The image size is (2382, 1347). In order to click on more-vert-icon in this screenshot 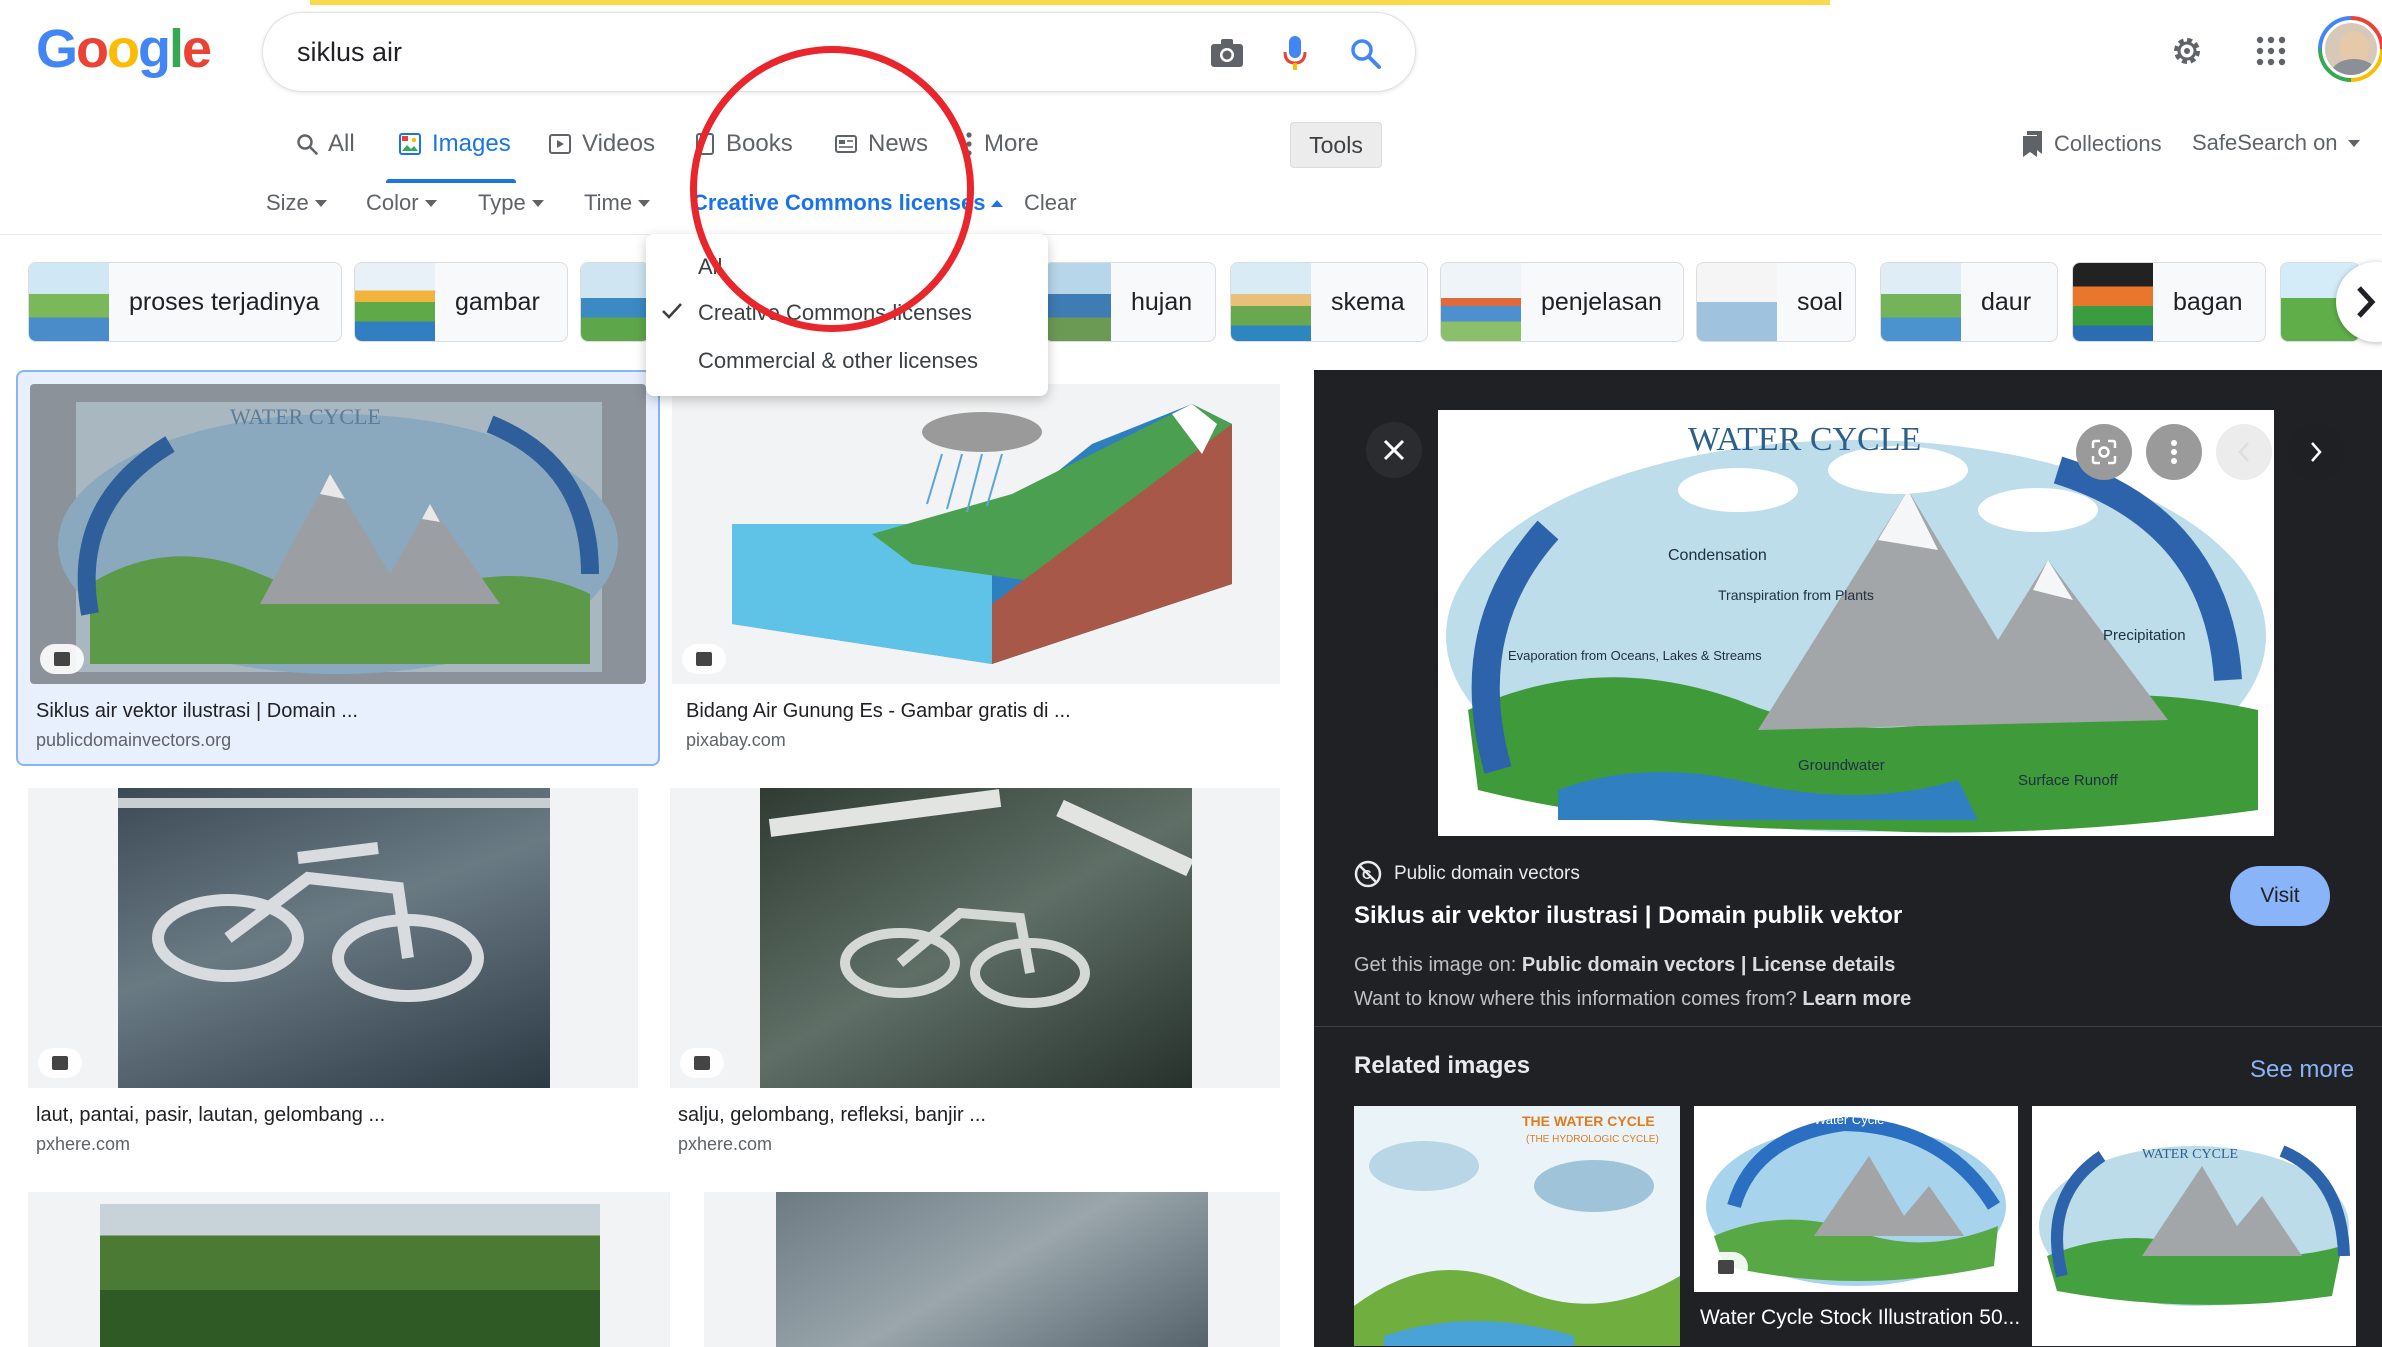, I will do `click(2174, 452)`.